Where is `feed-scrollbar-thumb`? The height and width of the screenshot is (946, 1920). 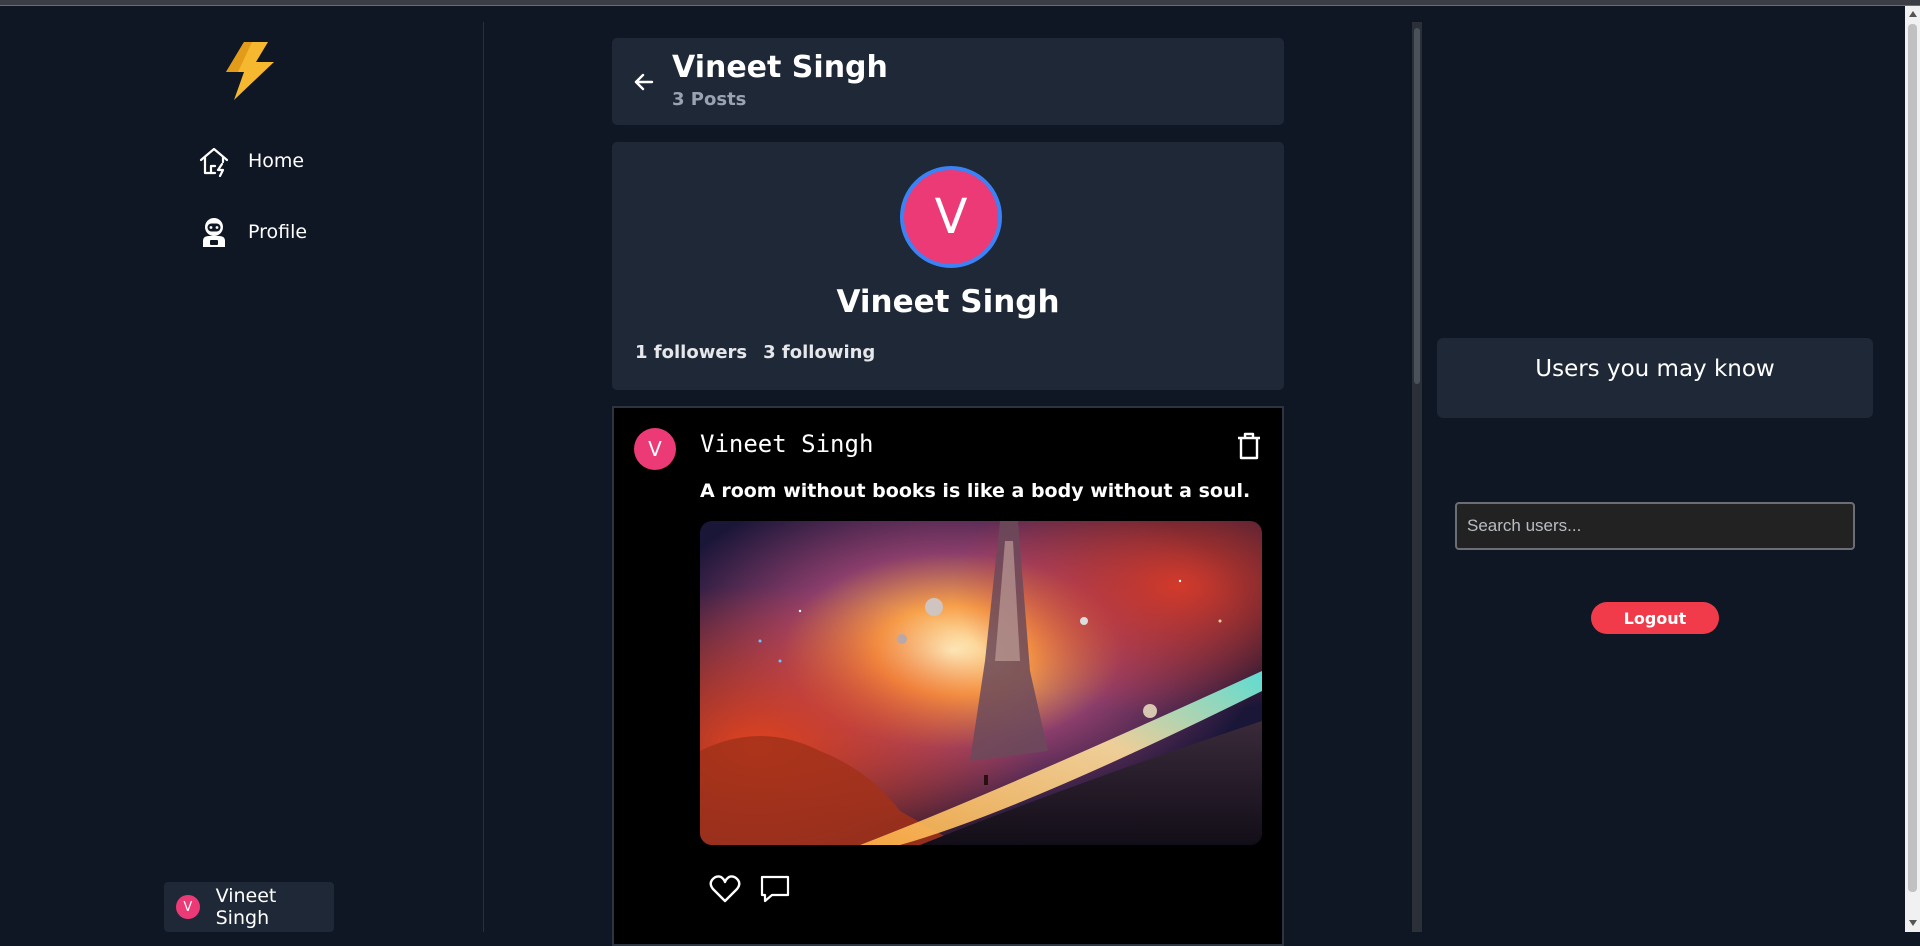
feed-scrollbar-thumb is located at coordinates (1417, 206).